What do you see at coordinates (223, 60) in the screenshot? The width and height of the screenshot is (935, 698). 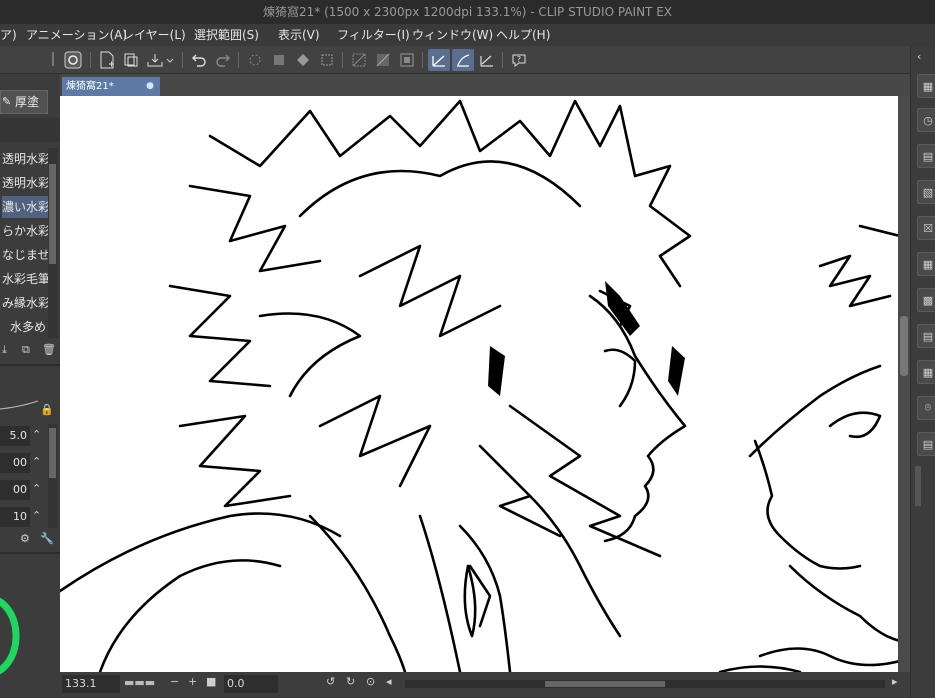 I see `redo-icon` at bounding box center [223, 60].